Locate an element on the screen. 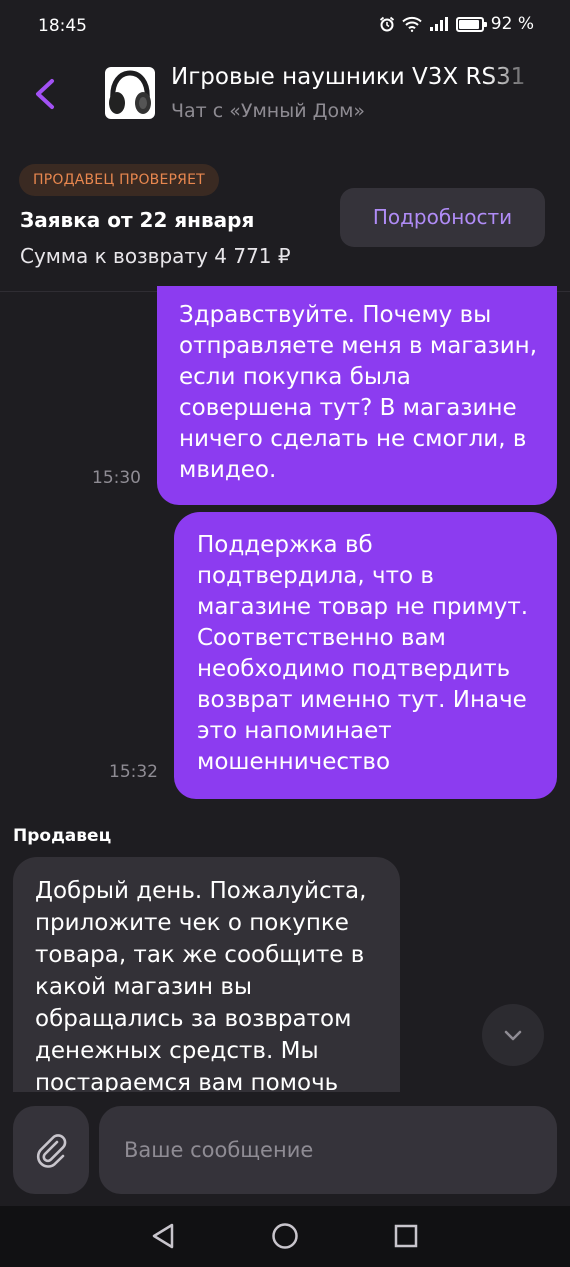  scroll-down-button is located at coordinates (513, 1035).